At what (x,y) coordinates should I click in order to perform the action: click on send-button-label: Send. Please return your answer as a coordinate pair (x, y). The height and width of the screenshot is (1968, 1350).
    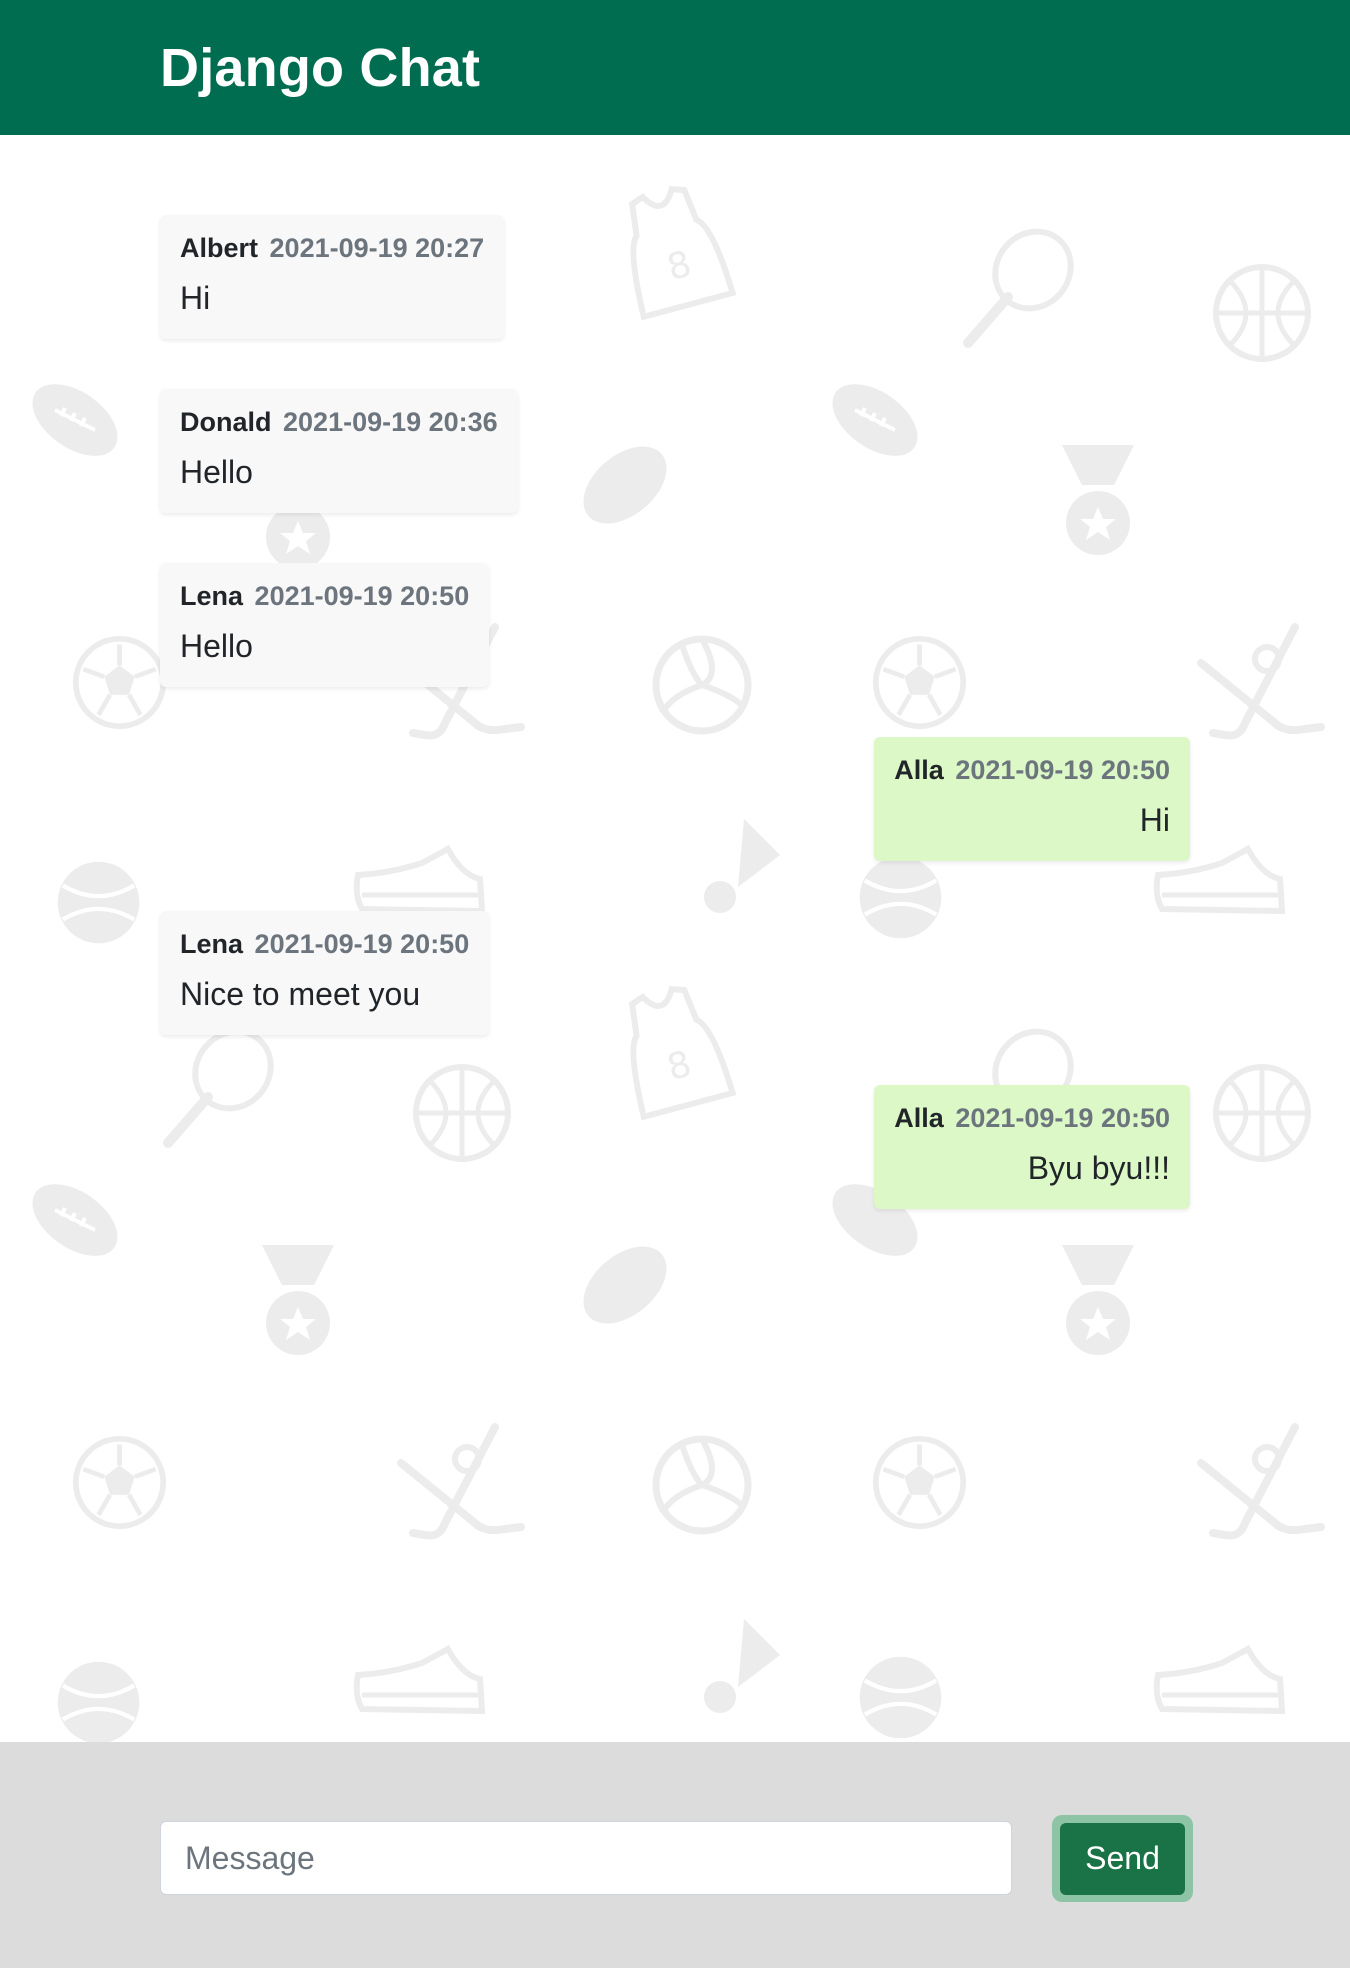
    Looking at the image, I should click on (1122, 1858).